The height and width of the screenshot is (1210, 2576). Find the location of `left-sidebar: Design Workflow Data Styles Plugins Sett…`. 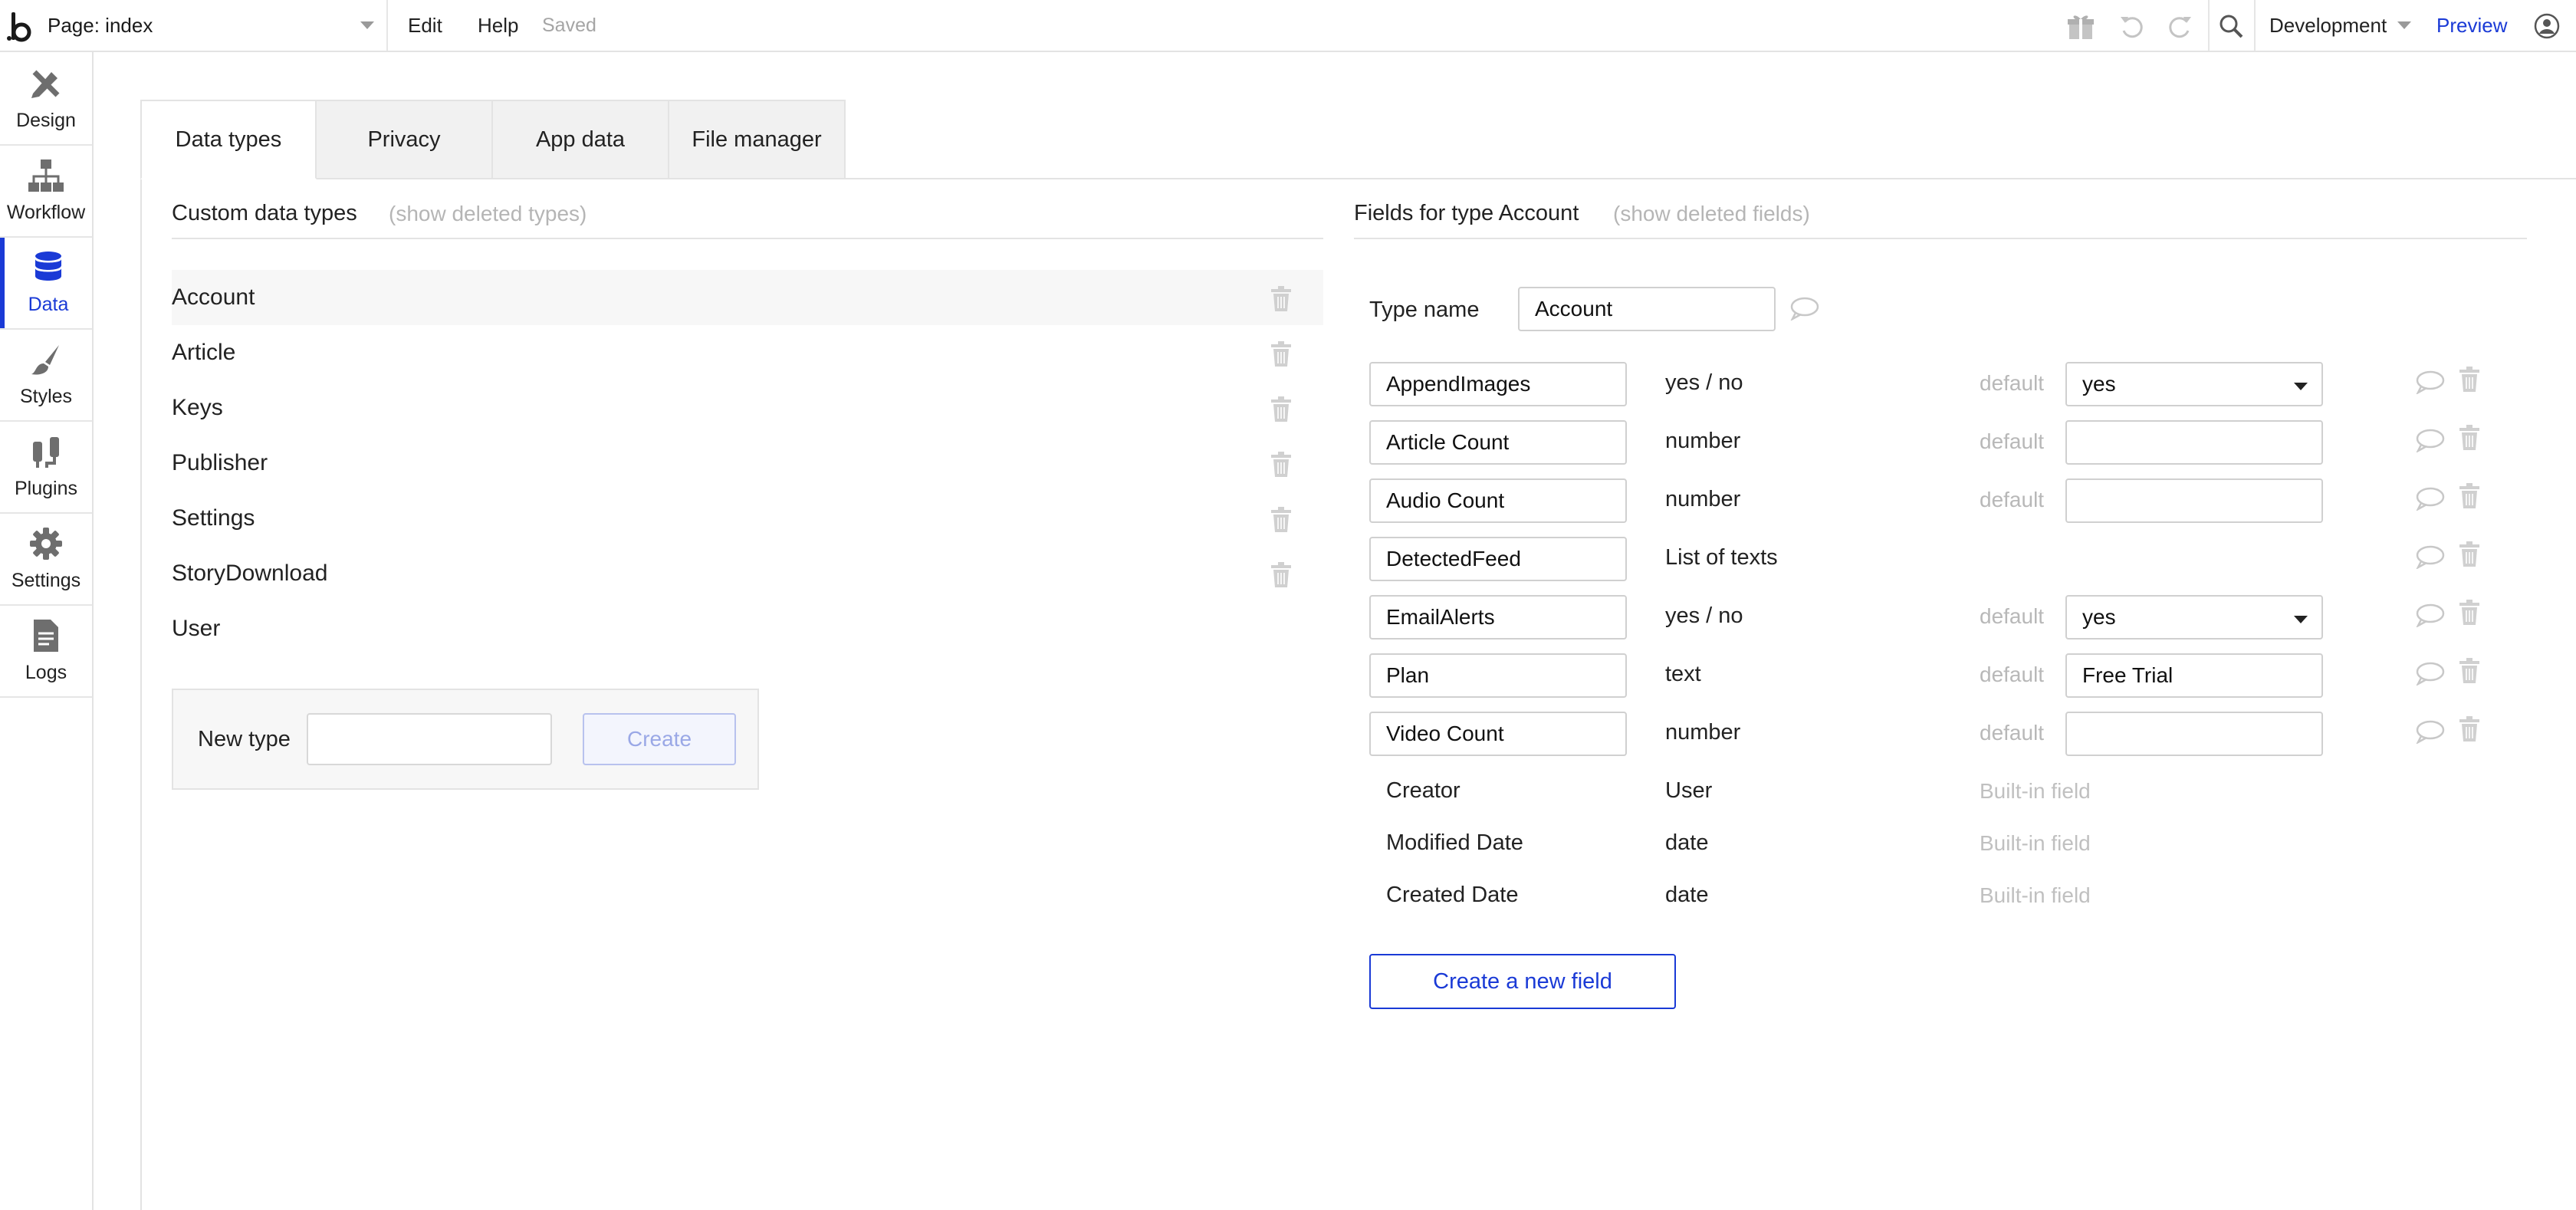

left-sidebar: Design Workflow Data Styles Plugins Sett… is located at coordinates (47, 631).